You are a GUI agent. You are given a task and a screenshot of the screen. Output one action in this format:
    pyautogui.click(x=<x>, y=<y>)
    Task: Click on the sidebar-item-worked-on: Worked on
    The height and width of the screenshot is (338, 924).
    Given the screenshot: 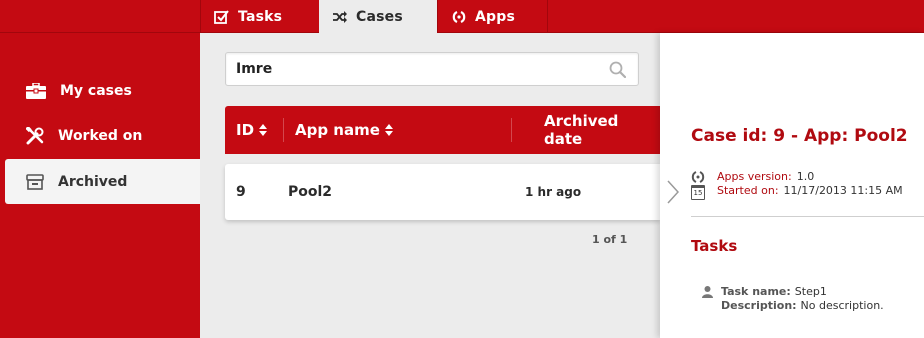 What is the action you would take?
    pyautogui.click(x=102, y=135)
    